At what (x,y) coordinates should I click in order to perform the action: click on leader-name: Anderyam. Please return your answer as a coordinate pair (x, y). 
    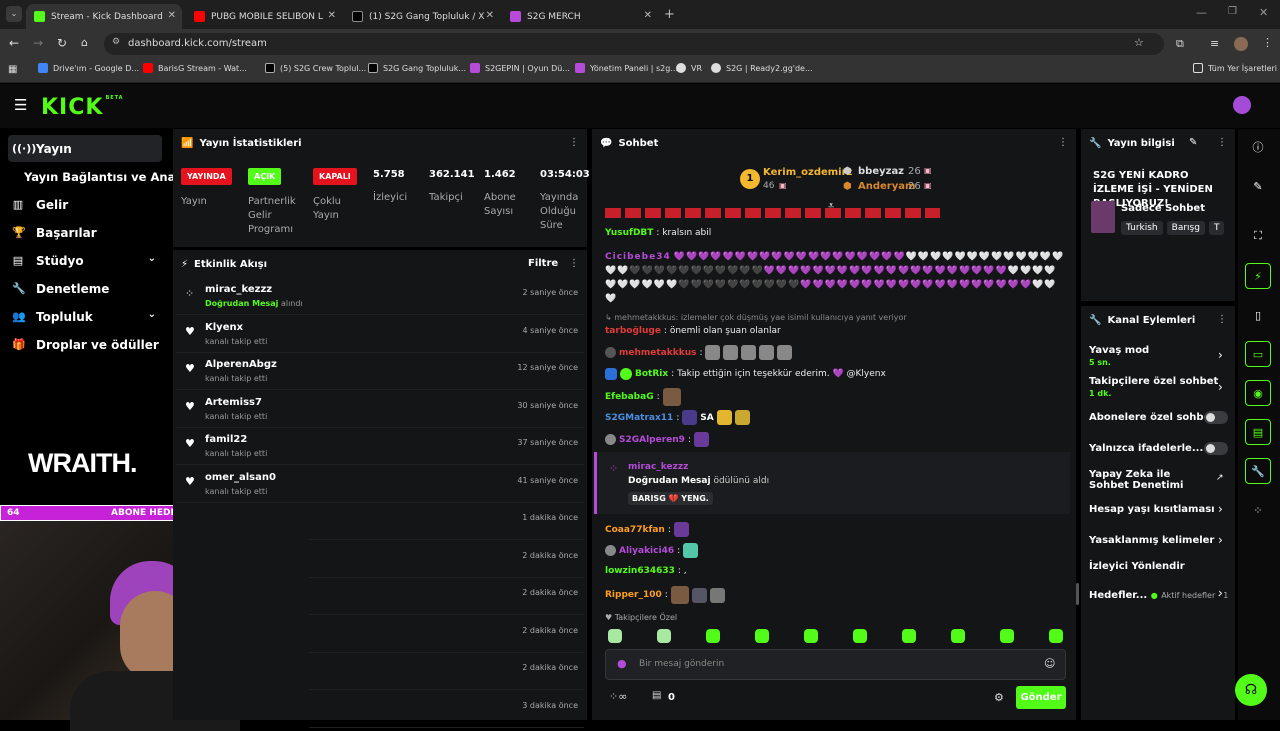
    Looking at the image, I should click on (886, 186).